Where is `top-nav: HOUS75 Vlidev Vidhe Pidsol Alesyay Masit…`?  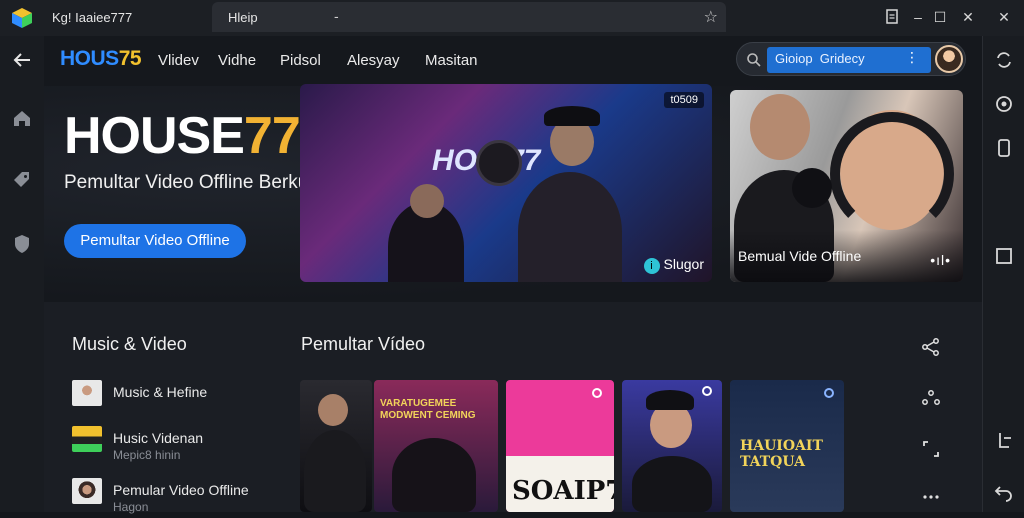 top-nav: HOUS75 Vlidev Vidhe Pidsol Alesyay Masit… is located at coordinates (513, 61).